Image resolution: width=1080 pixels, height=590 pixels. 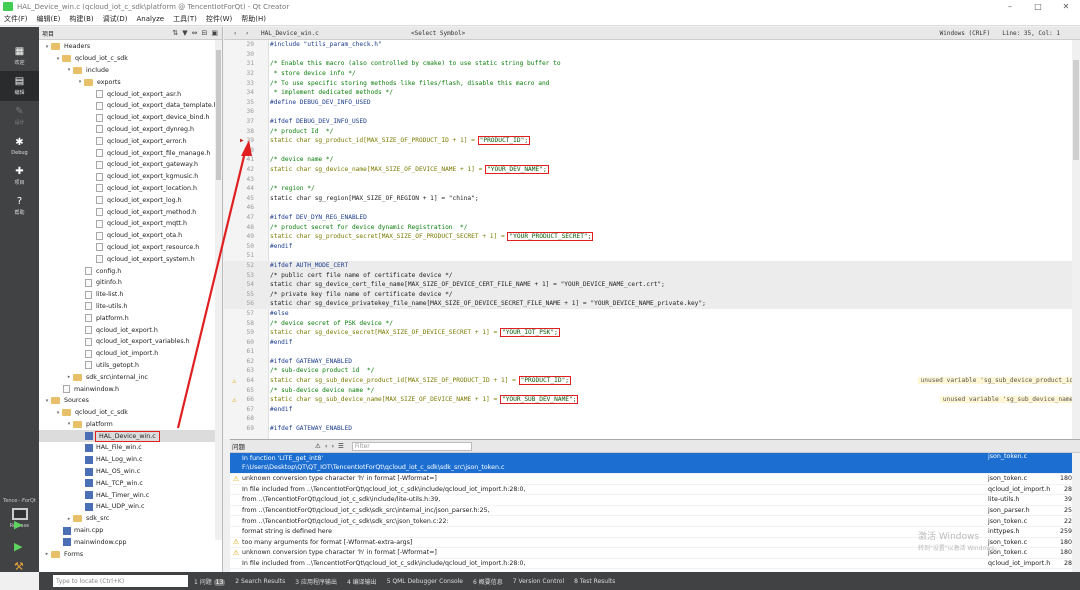 What do you see at coordinates (1010, 6) in the screenshot?
I see `minimize-button: –` at bounding box center [1010, 6].